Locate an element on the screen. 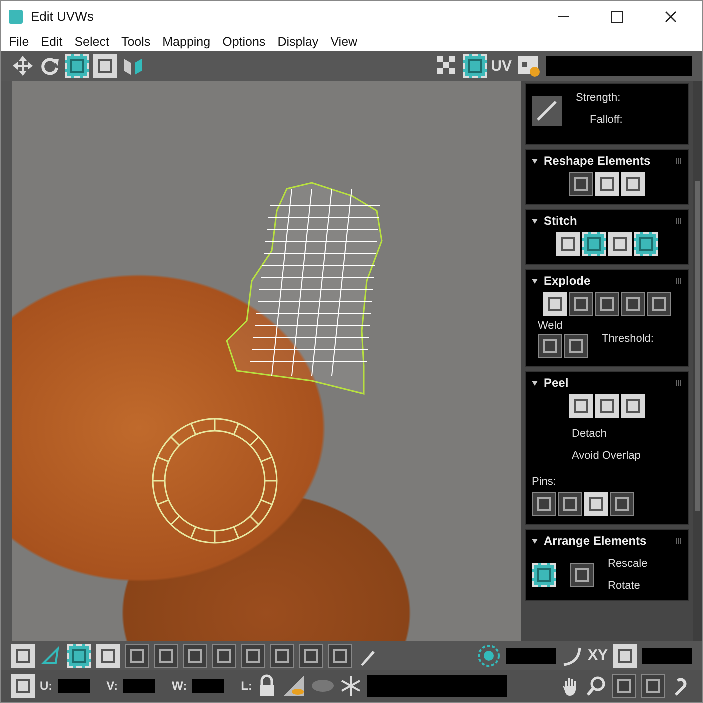  threshold-label: Threshold: is located at coordinates (628, 339).